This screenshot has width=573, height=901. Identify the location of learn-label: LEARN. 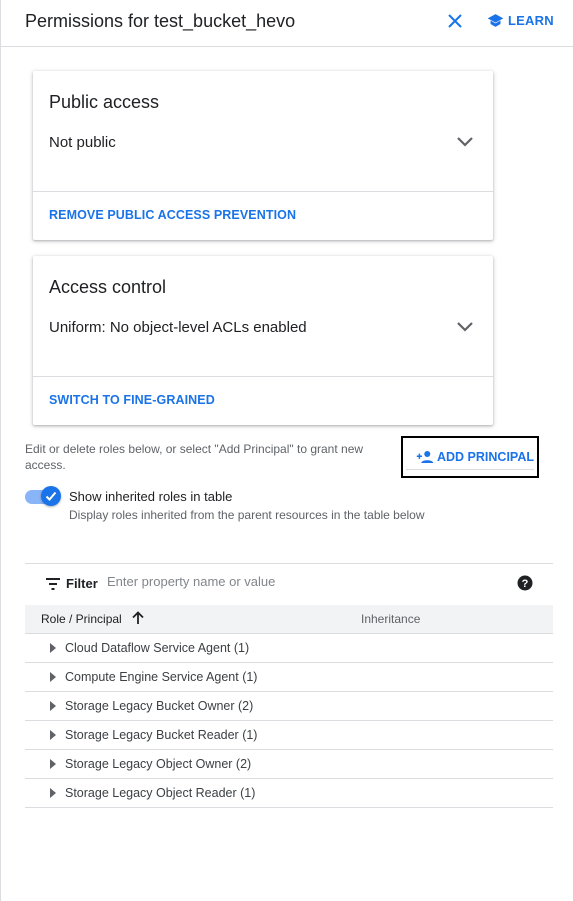
(531, 20).